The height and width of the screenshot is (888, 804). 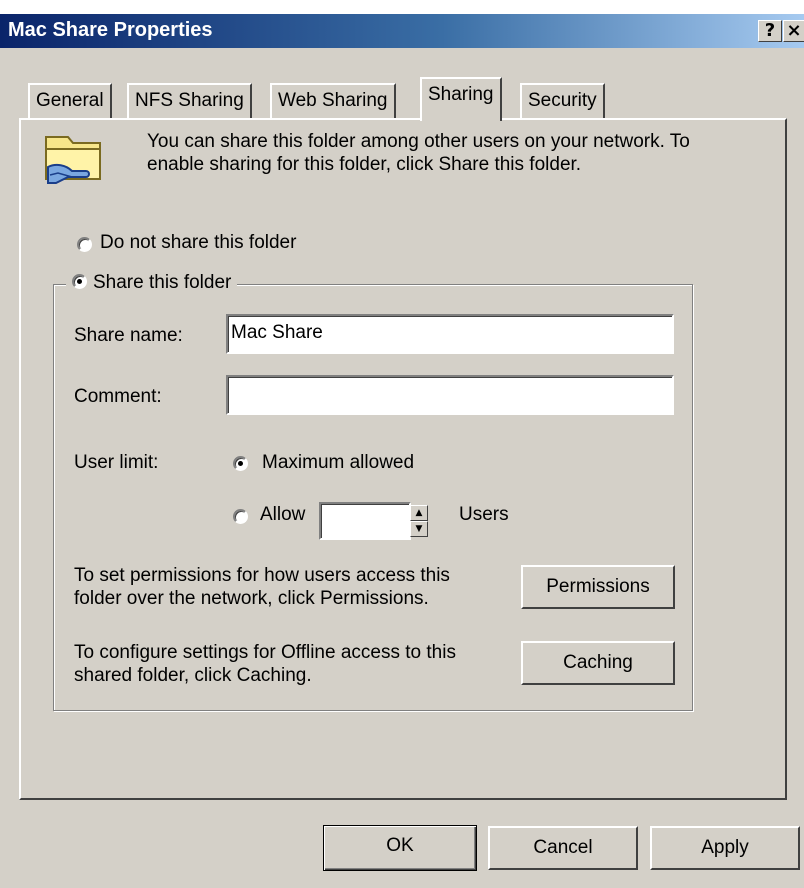 What do you see at coordinates (402, 31) in the screenshot?
I see `title-bar: Mac Share Properties ? ×` at bounding box center [402, 31].